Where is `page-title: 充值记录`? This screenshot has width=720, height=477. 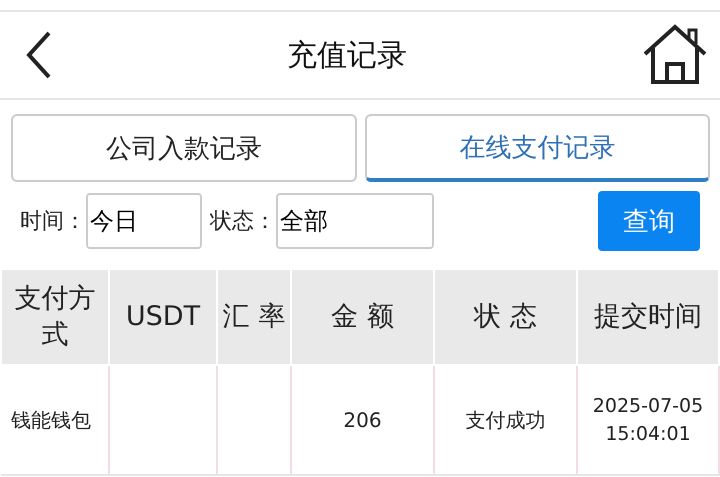 page-title: 充值记录 is located at coordinates (347, 55).